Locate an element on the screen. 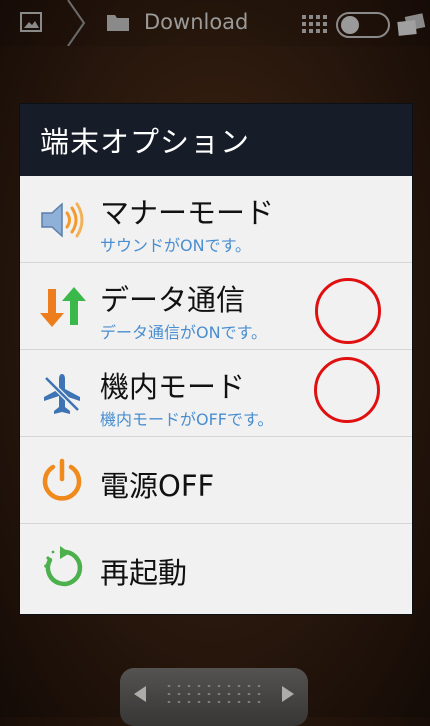 The width and height of the screenshot is (430, 726). annotation-circle-airplane is located at coordinates (347, 390).